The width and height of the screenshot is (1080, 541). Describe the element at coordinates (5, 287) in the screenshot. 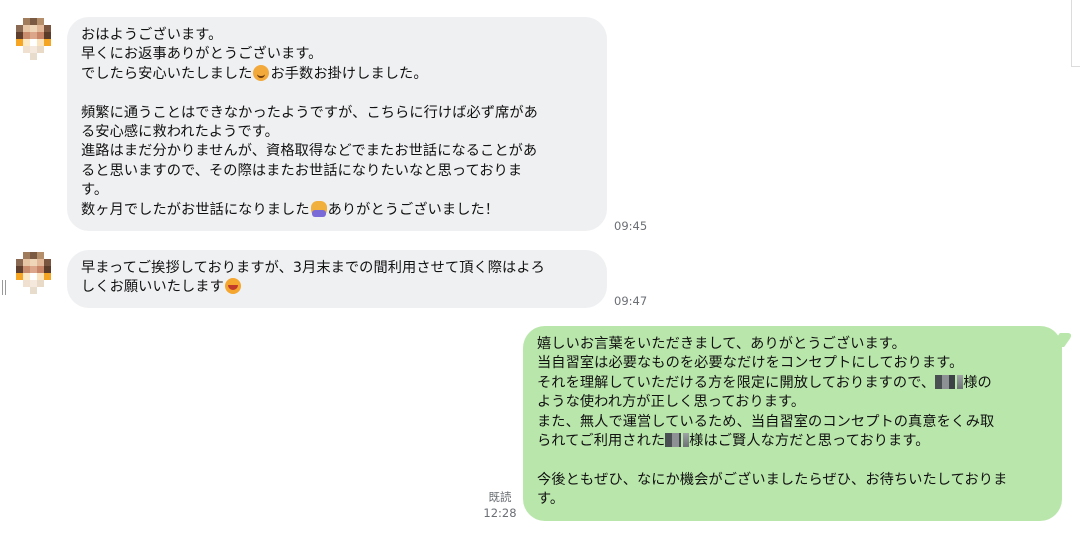

I see `resize-handle` at that location.